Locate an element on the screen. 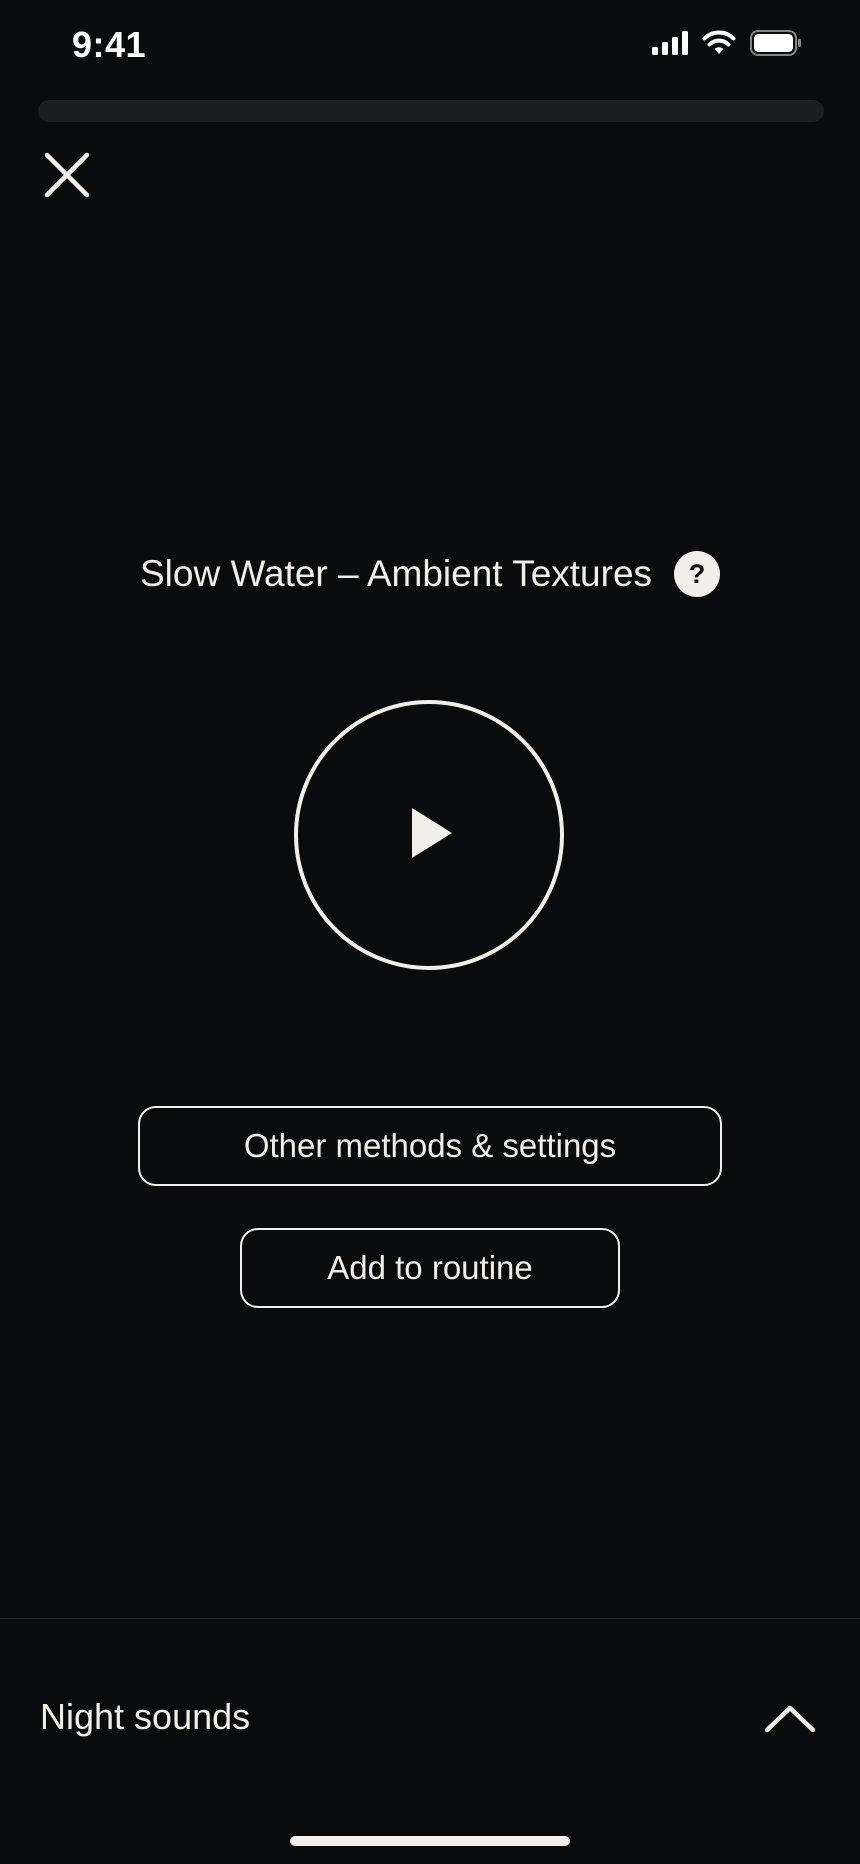 This screenshot has height=1864, width=860. other-methods-settings-button: Other methods & settings is located at coordinates (430, 1146).